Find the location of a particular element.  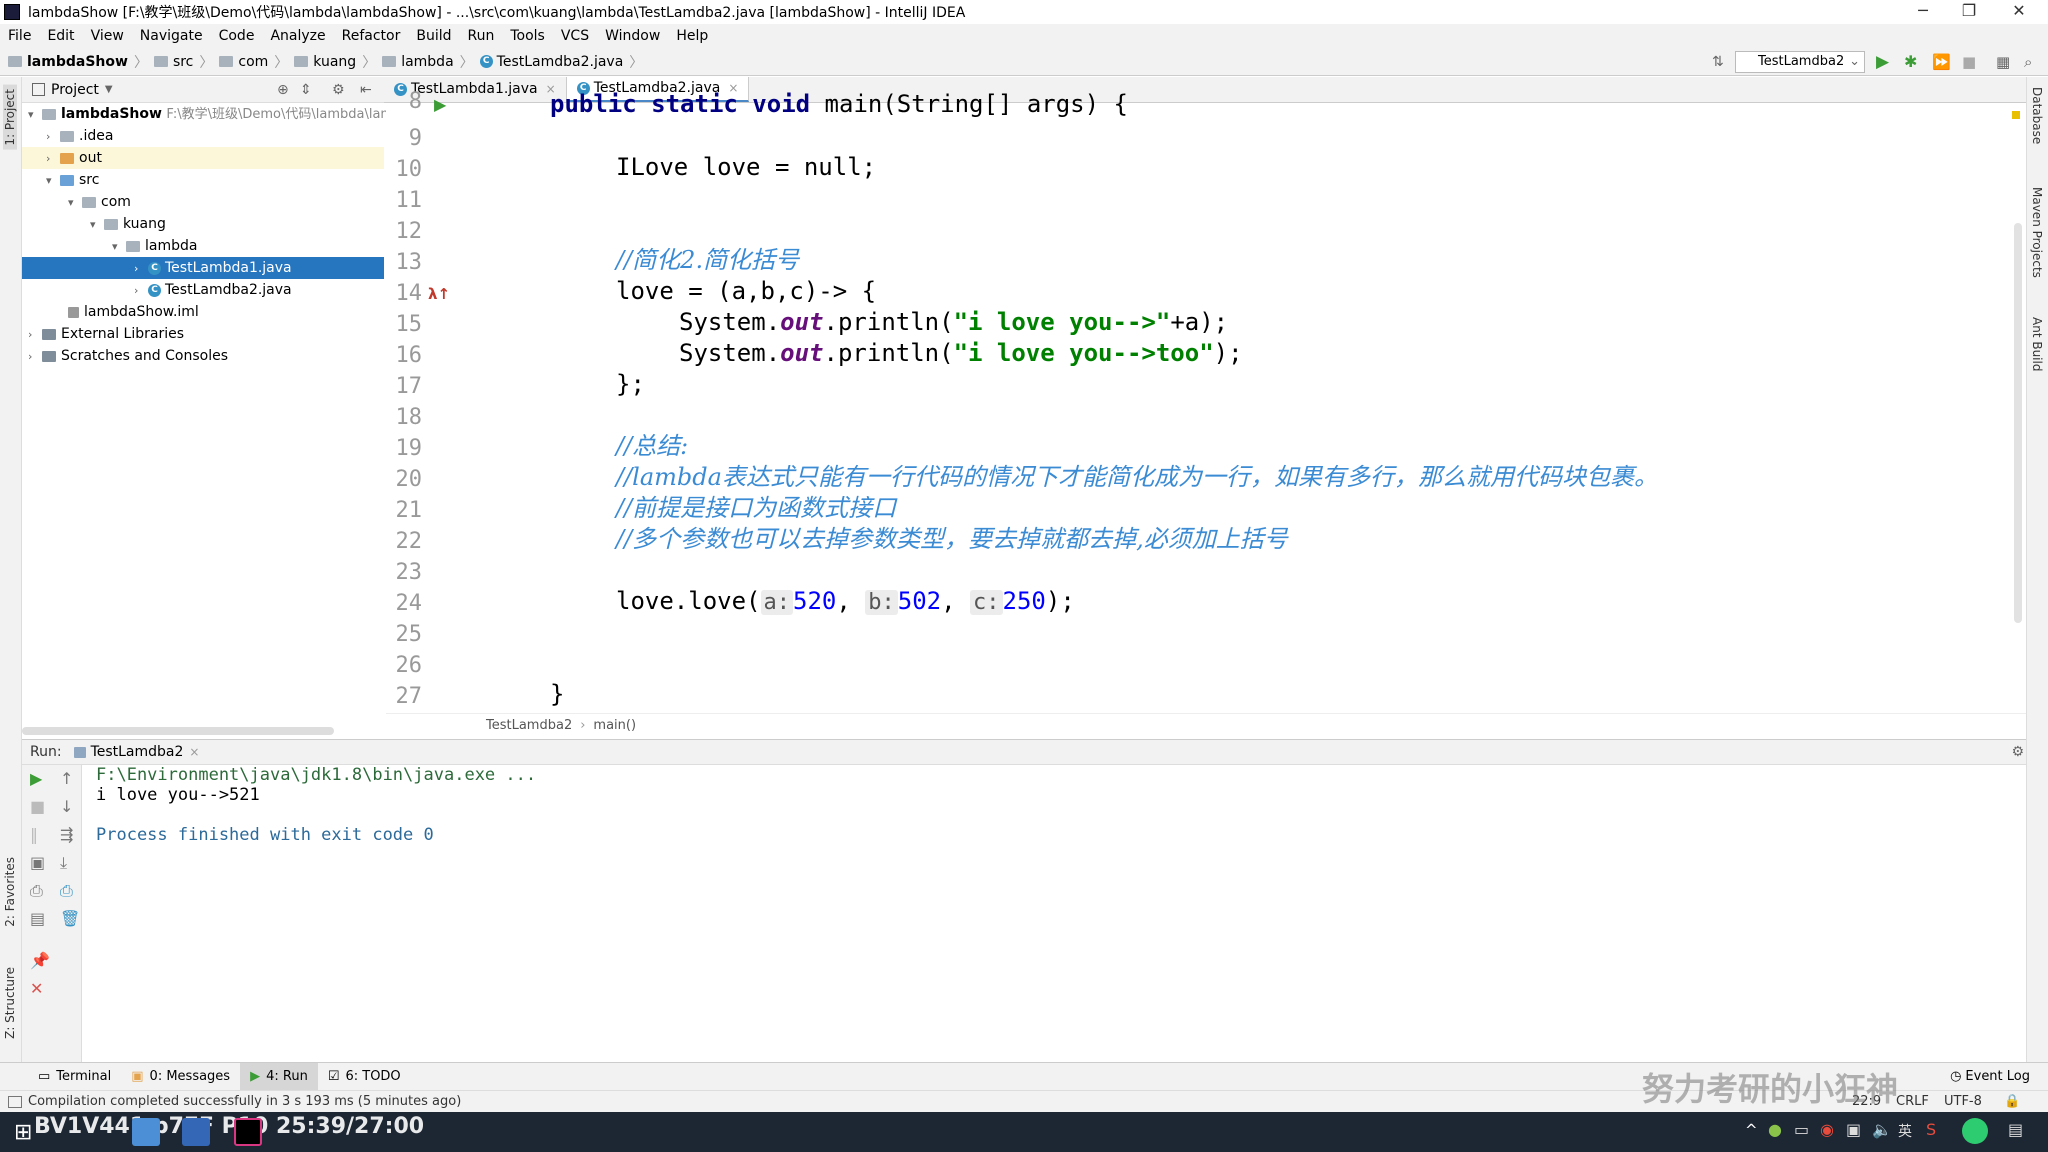

file-explorer-icon is located at coordinates (146, 1132).